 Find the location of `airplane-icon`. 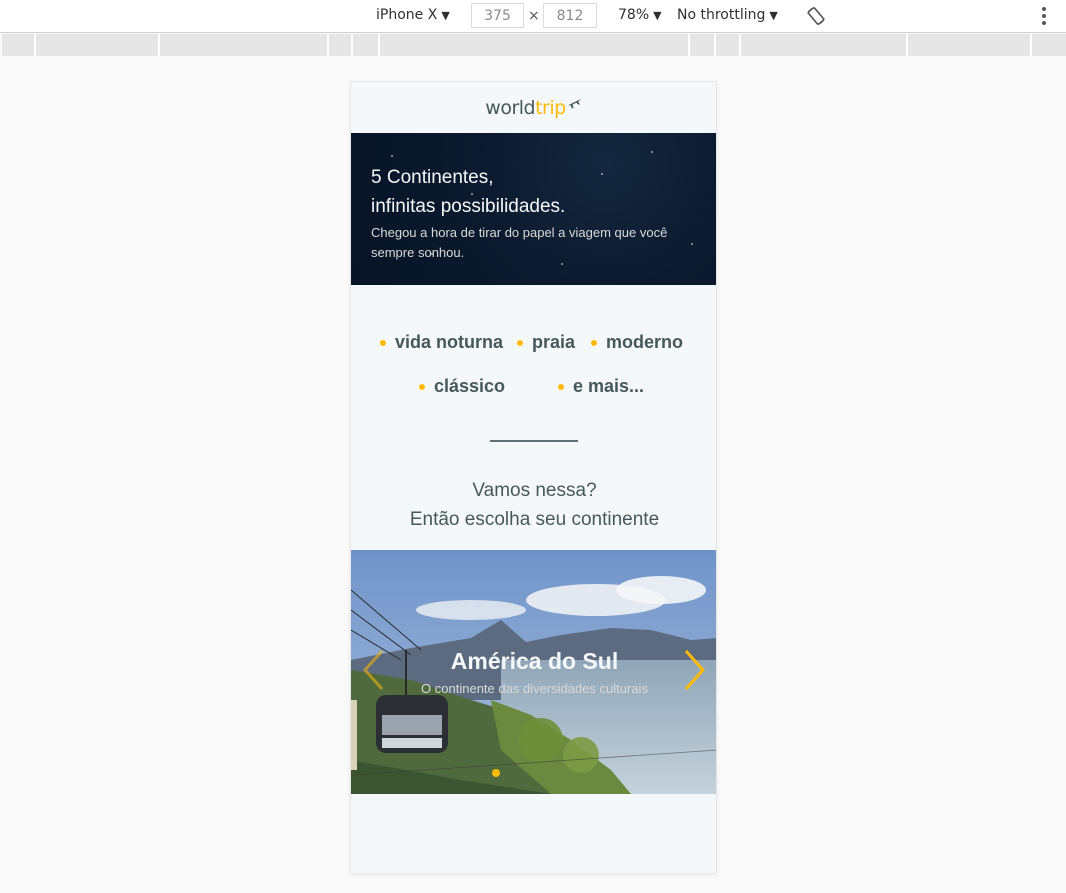

airplane-icon is located at coordinates (574, 103).